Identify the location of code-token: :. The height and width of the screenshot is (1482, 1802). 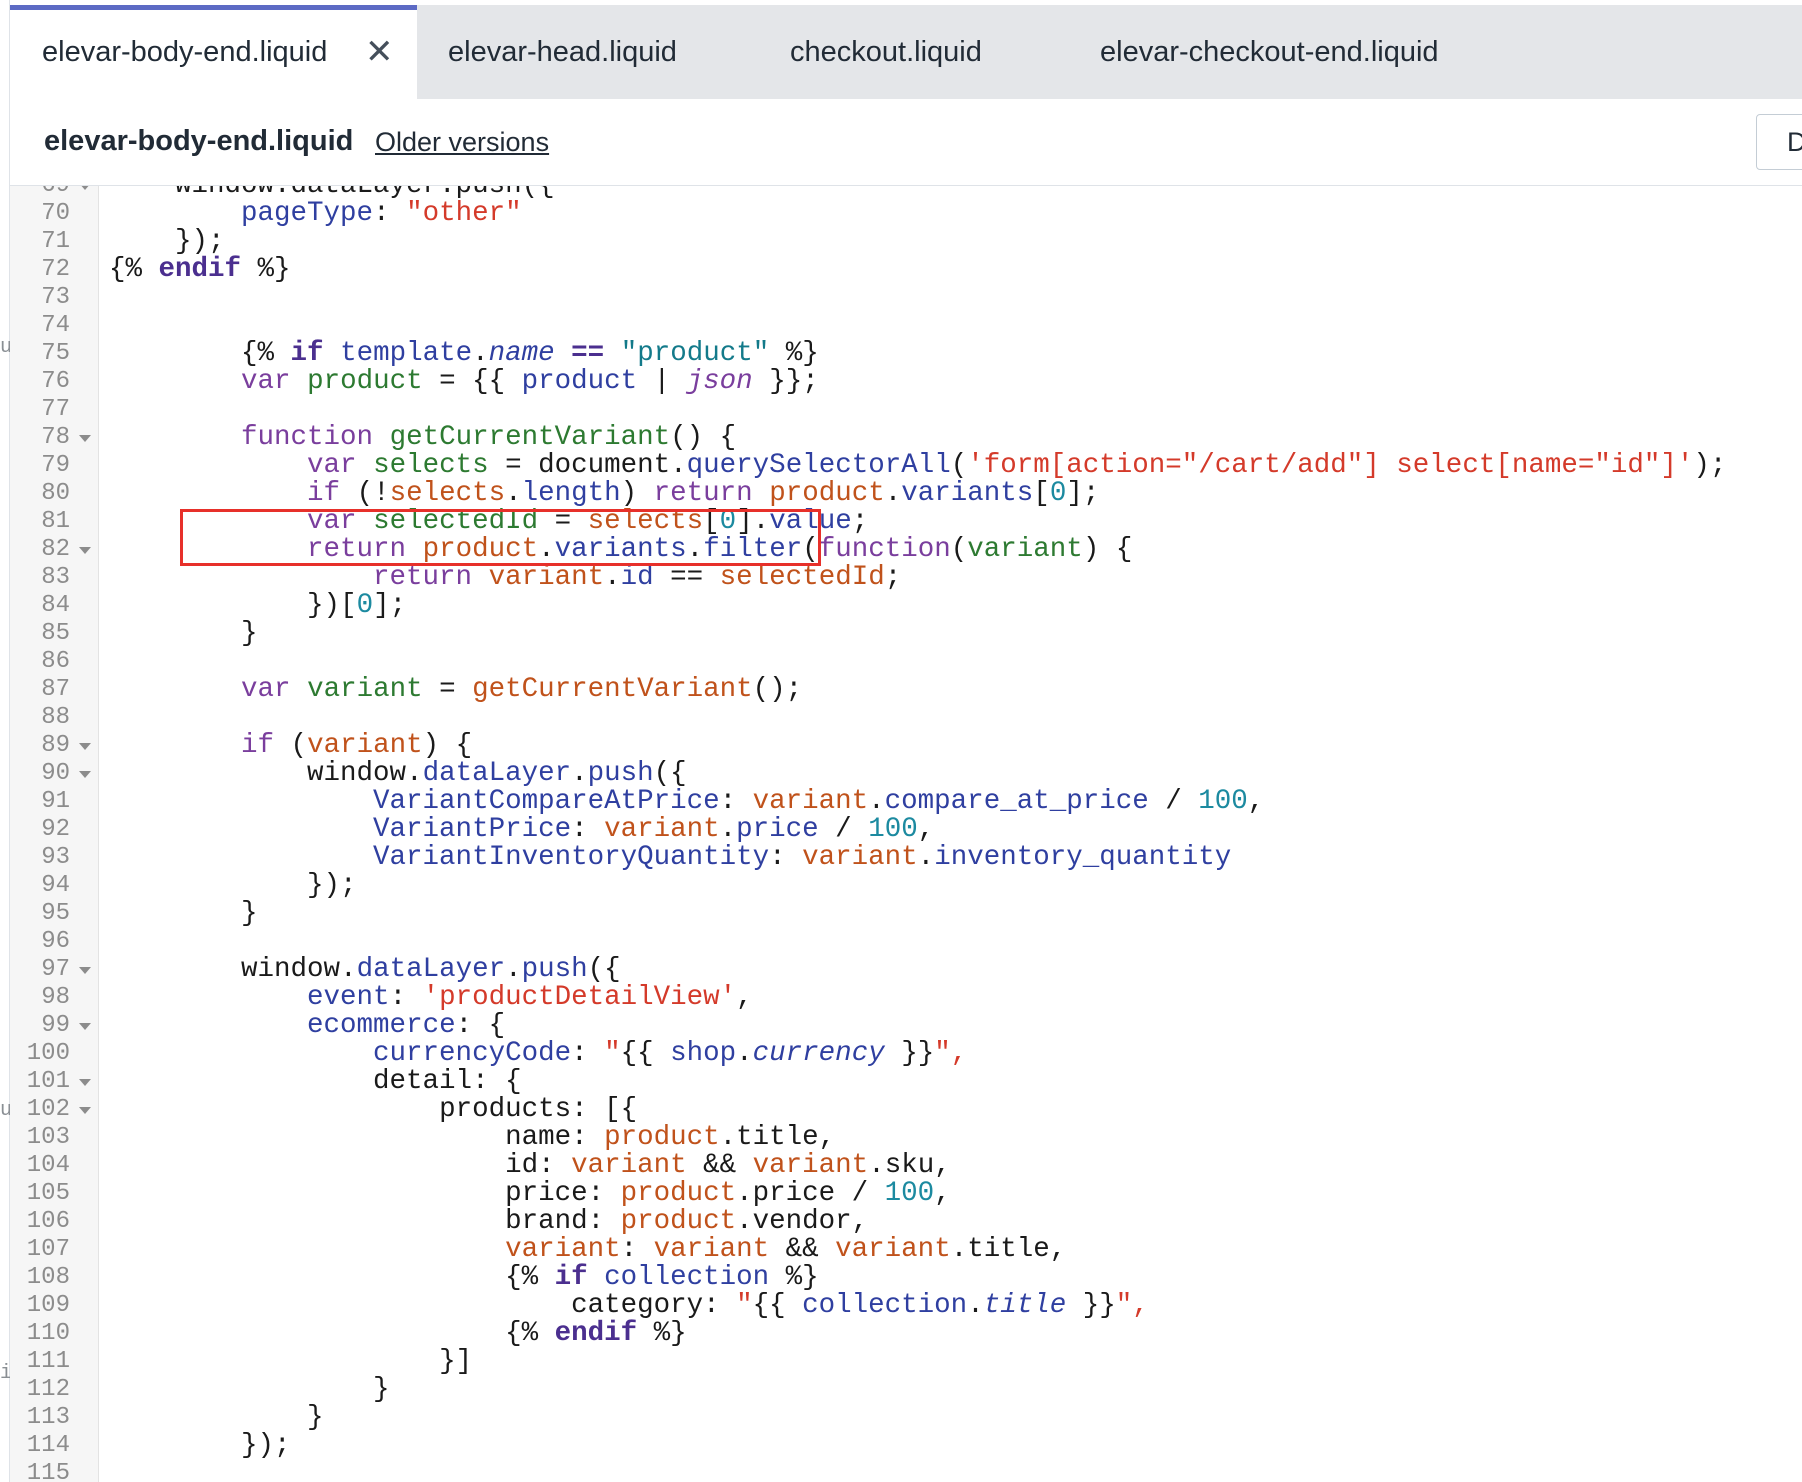
(720, 1305).